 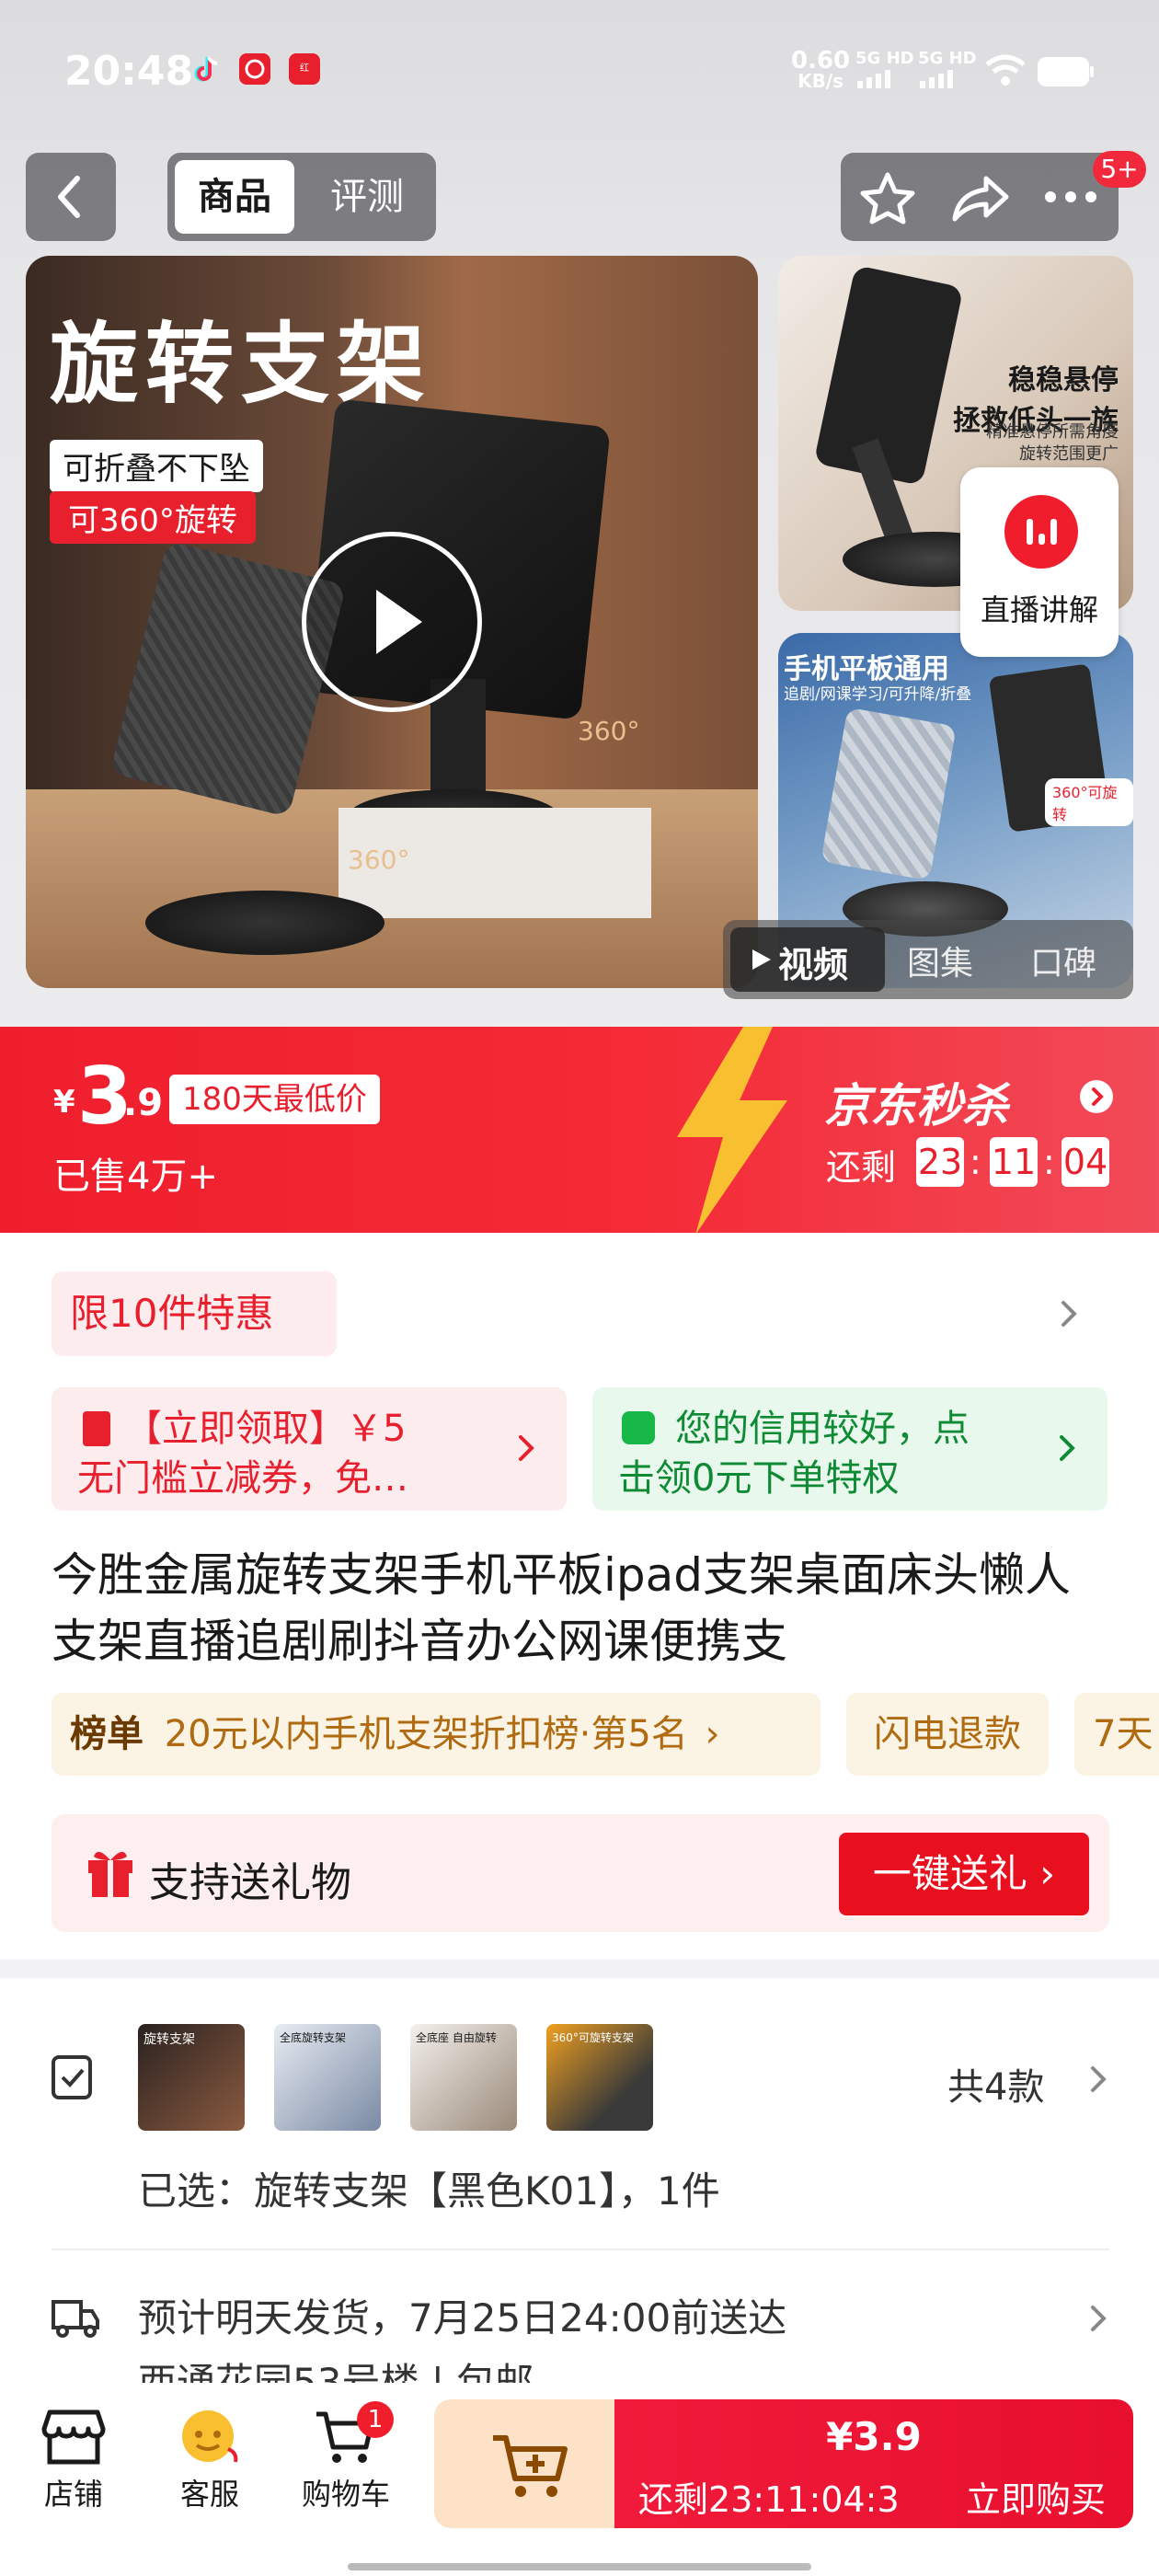 I want to click on signal-1-label: 5G HD, so click(x=884, y=58).